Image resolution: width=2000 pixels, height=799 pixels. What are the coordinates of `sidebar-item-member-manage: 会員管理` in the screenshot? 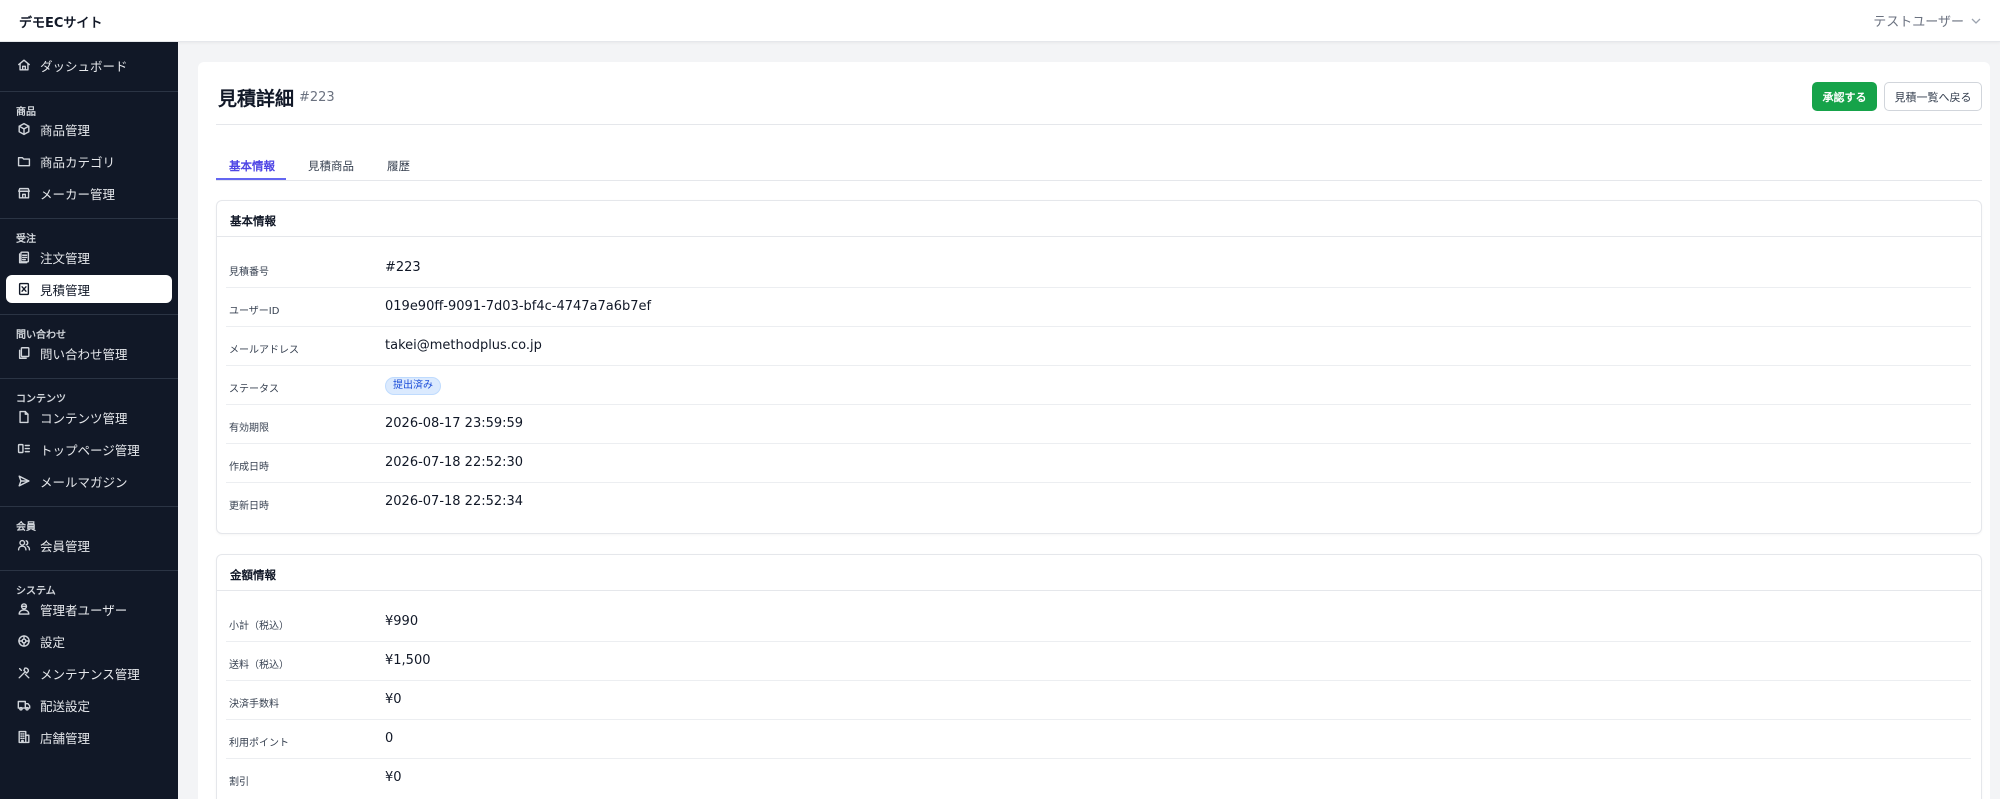 It's located at (89, 545).